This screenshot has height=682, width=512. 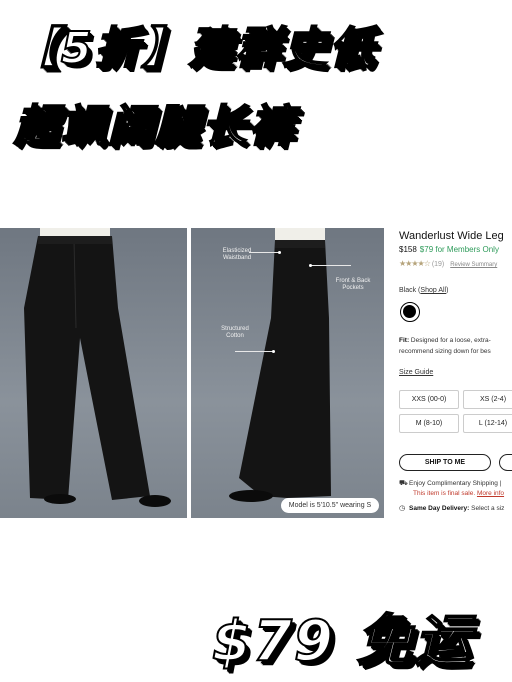 I want to click on fit-text-line2: recommend sizing down for bes, so click(x=445, y=351).